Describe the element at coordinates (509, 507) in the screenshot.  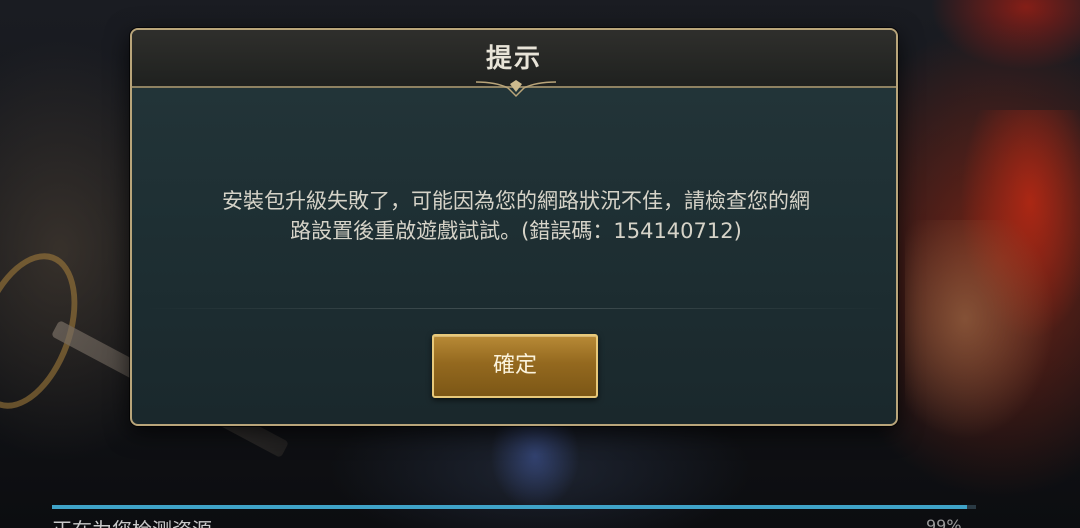
I see `download-progress-fill` at that location.